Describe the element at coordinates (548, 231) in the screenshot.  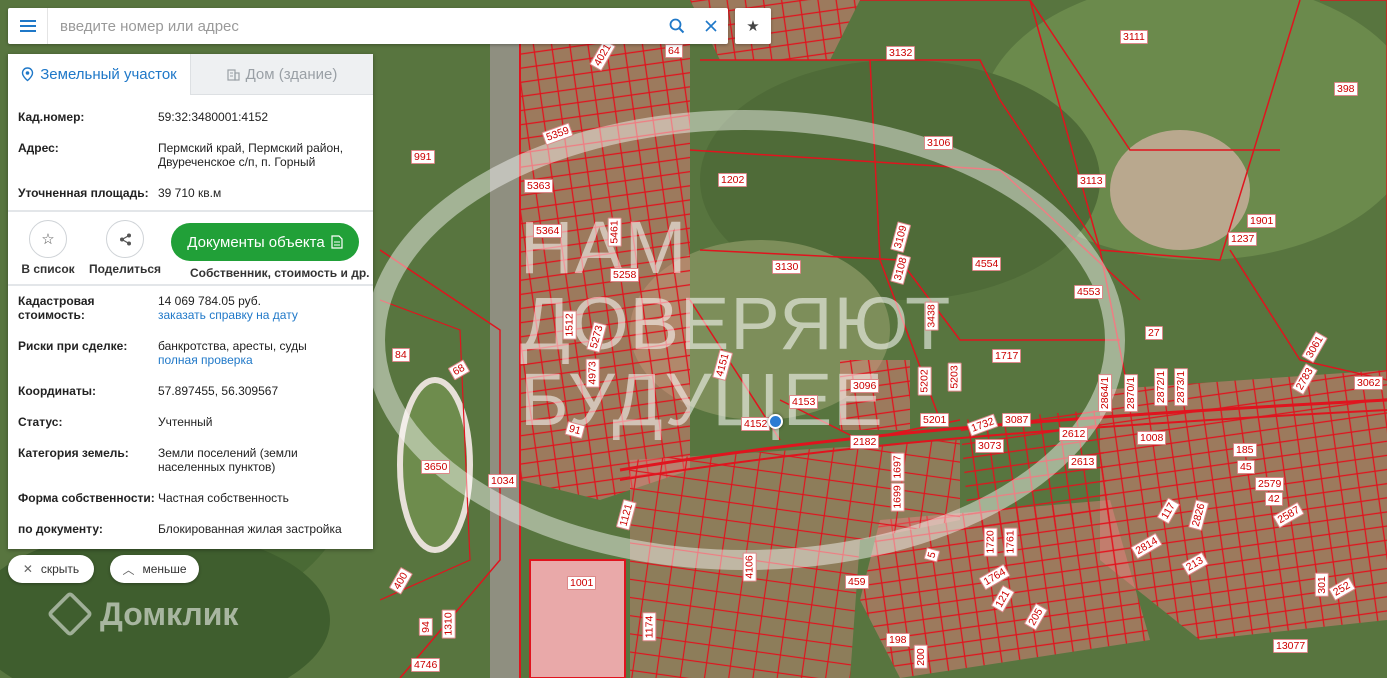
I see `parcel-label: 5364` at that location.